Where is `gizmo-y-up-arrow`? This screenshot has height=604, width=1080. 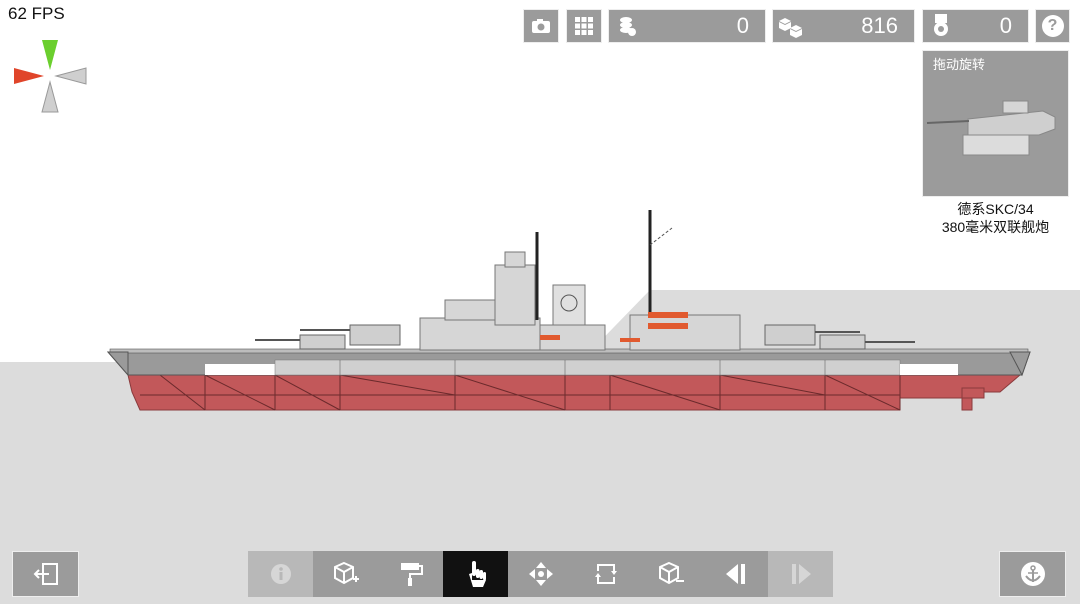
gizmo-y-up-arrow is located at coordinates (50, 55).